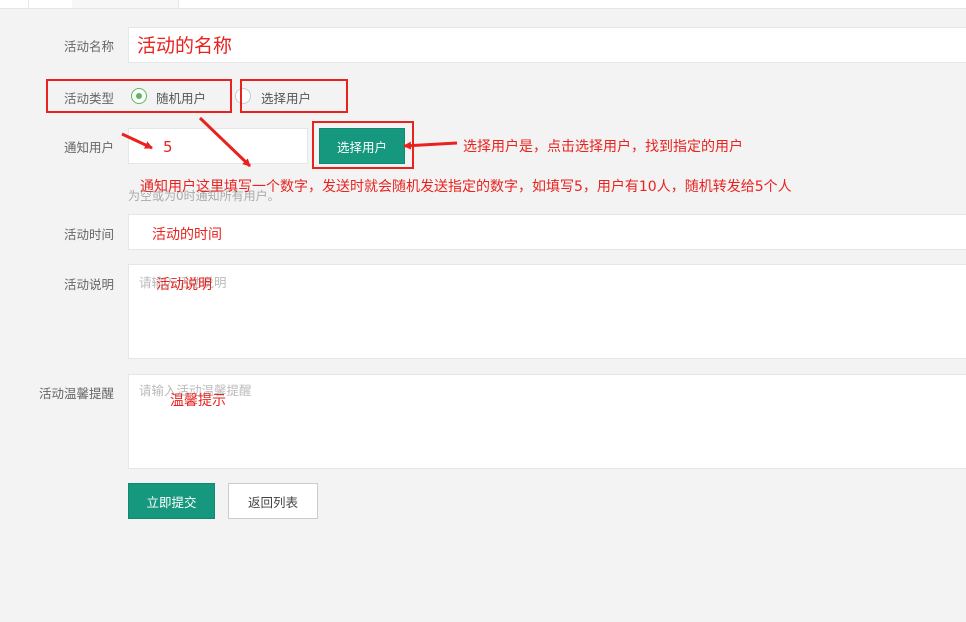 This screenshot has width=966, height=622. I want to click on arrow-to-select-button, so click(430, 145).